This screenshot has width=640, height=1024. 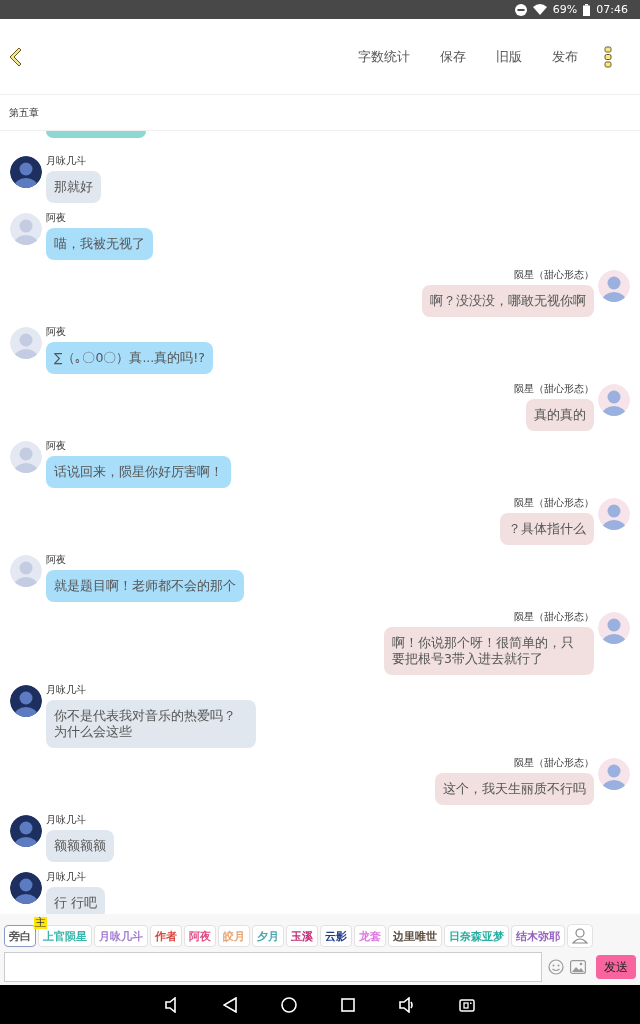 I want to click on message-bubble: 真的真的, so click(x=560, y=415).